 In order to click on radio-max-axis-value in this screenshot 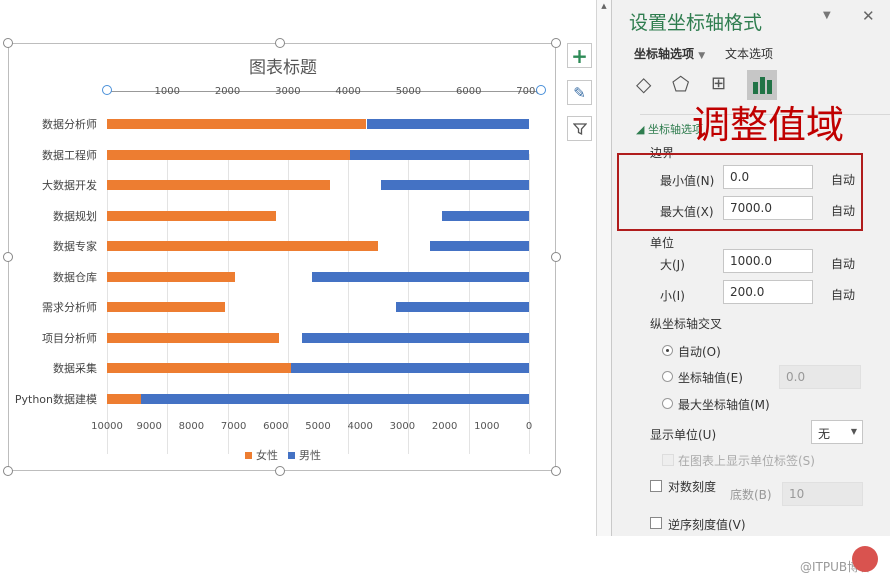, I will do `click(667, 403)`.